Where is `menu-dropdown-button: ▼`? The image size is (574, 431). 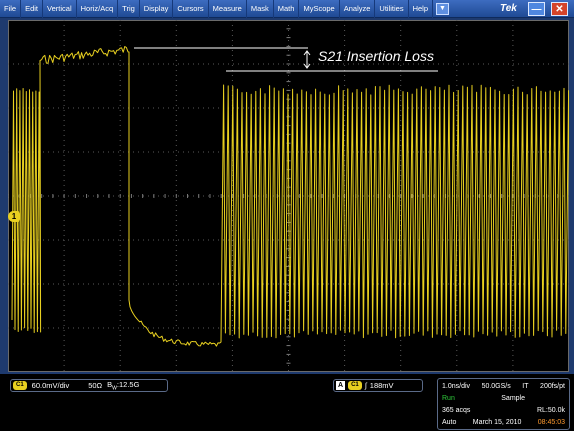 menu-dropdown-button: ▼ is located at coordinates (443, 8).